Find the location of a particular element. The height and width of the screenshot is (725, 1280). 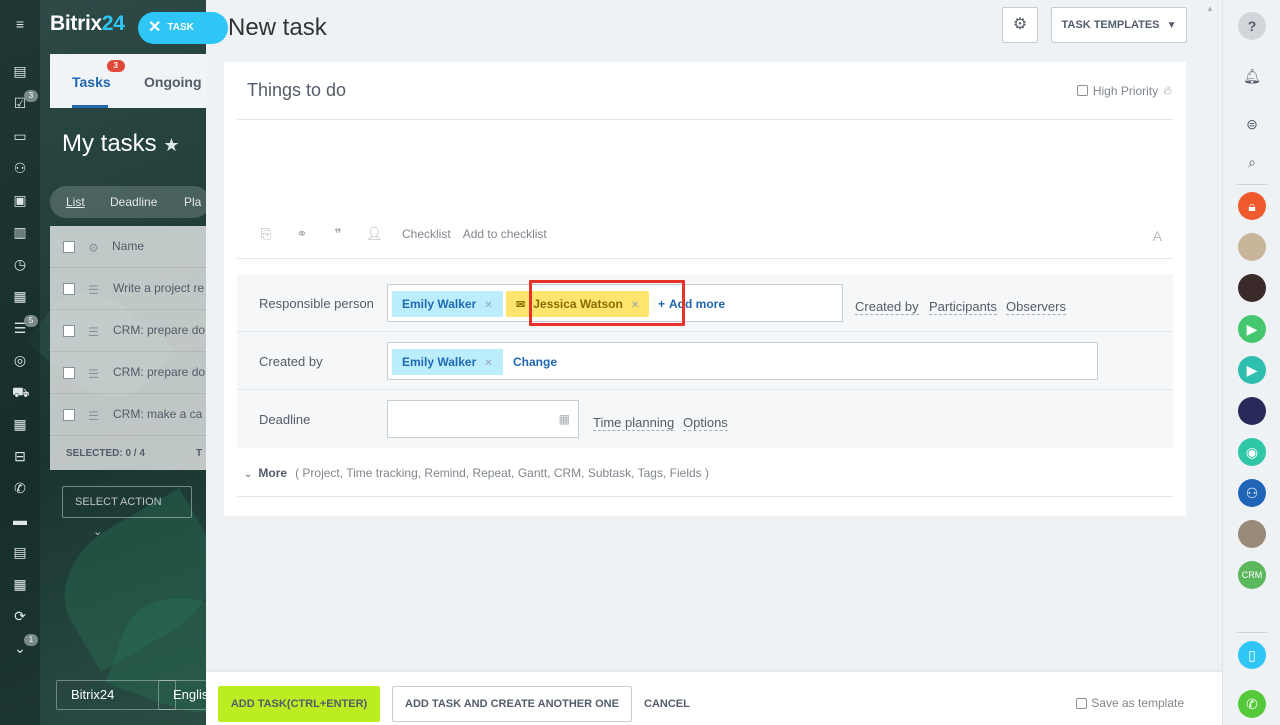

sync-icon: ⟳ is located at coordinates (20, 616).